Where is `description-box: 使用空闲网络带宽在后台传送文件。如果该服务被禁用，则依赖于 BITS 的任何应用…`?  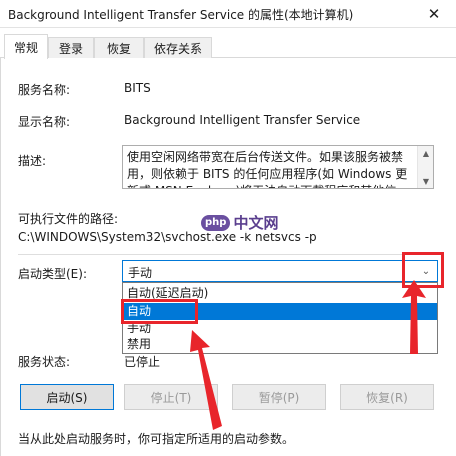
description-box: 使用空闲网络带宽在后台传送文件。如果该服务被禁用，则依赖于 BITS 的任何应用… is located at coordinates (278, 167).